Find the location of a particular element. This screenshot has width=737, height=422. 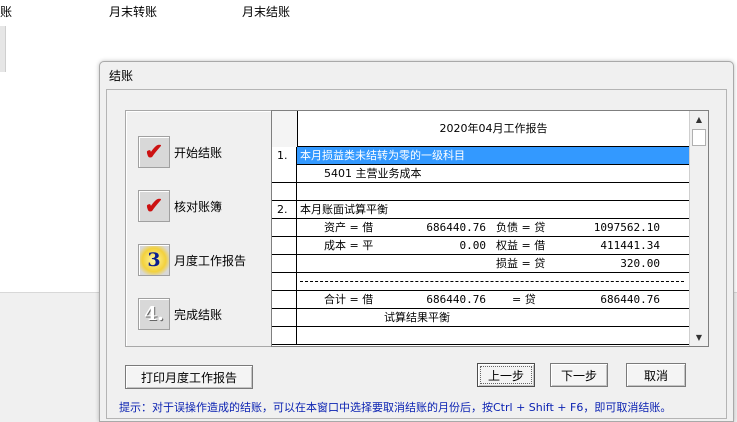

report-row-balance-line: 资产 = 借 686440.76 负债 = 贷 1097562.10 is located at coordinates (480, 228).